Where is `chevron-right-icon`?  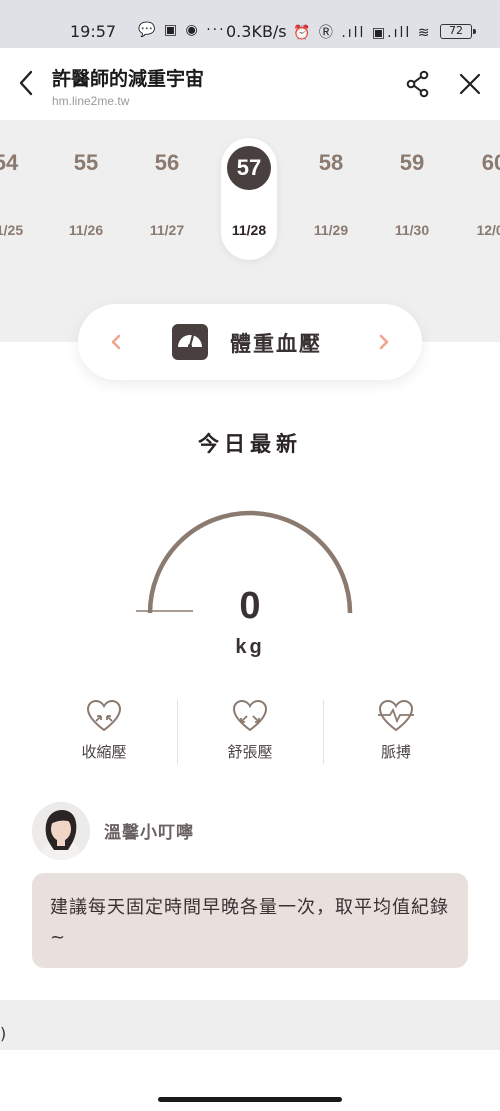
chevron-right-icon is located at coordinates (384, 342).